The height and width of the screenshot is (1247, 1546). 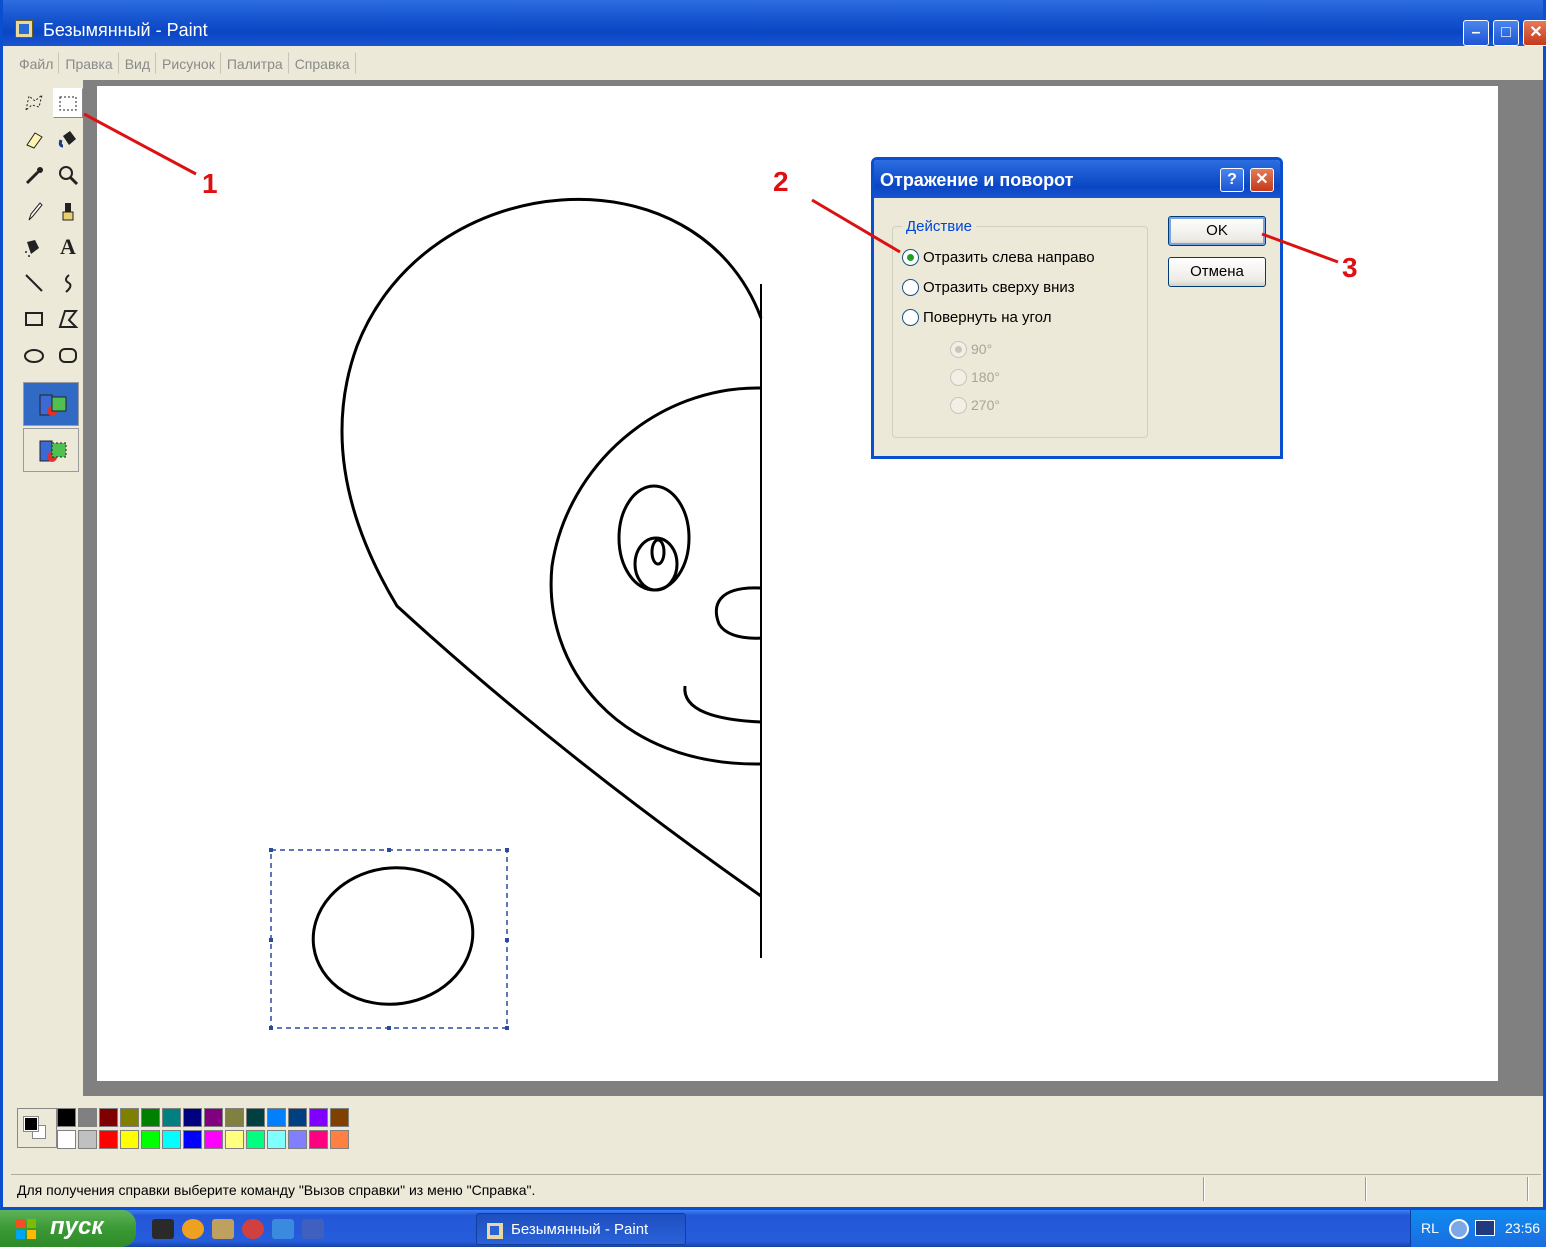 I want to click on menu-bar: Файл Правка Вид Рисунок Палитра Справка, so click(x=184, y=63).